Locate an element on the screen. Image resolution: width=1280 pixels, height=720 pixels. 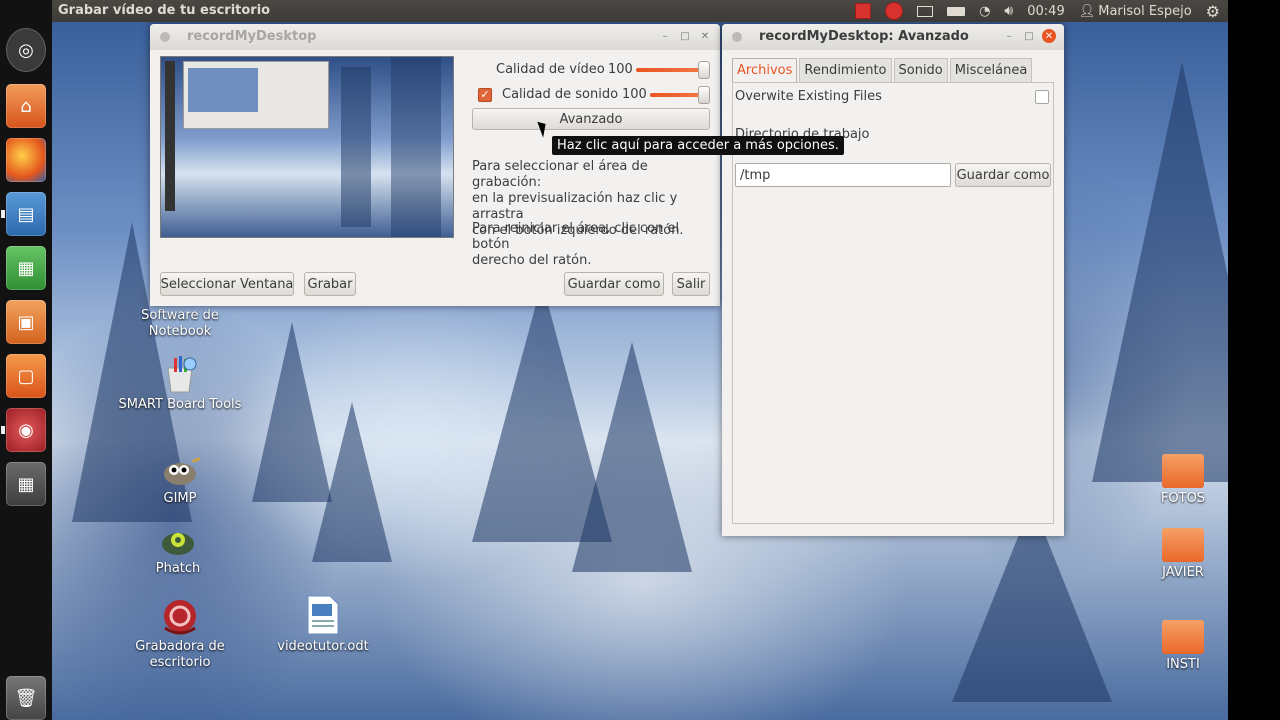
user-icon: 👤︎ is located at coordinates (1087, 11).